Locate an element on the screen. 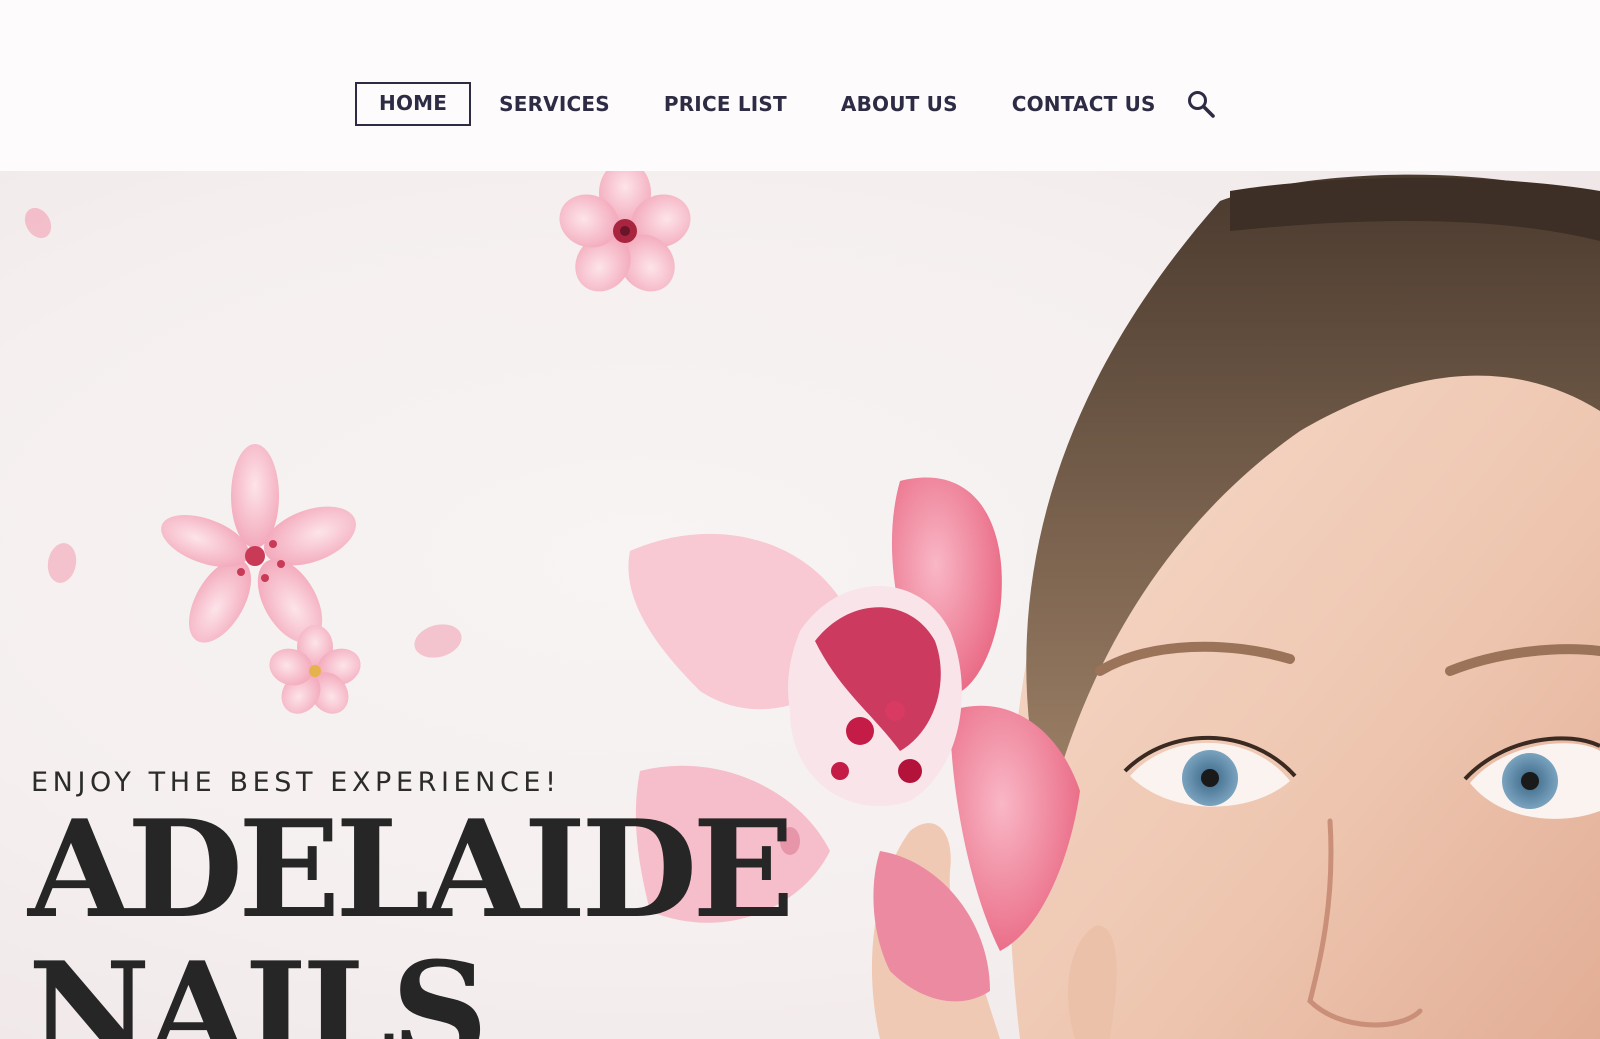 The image size is (1600, 1039). nav-services: SERVICES is located at coordinates (554, 104).